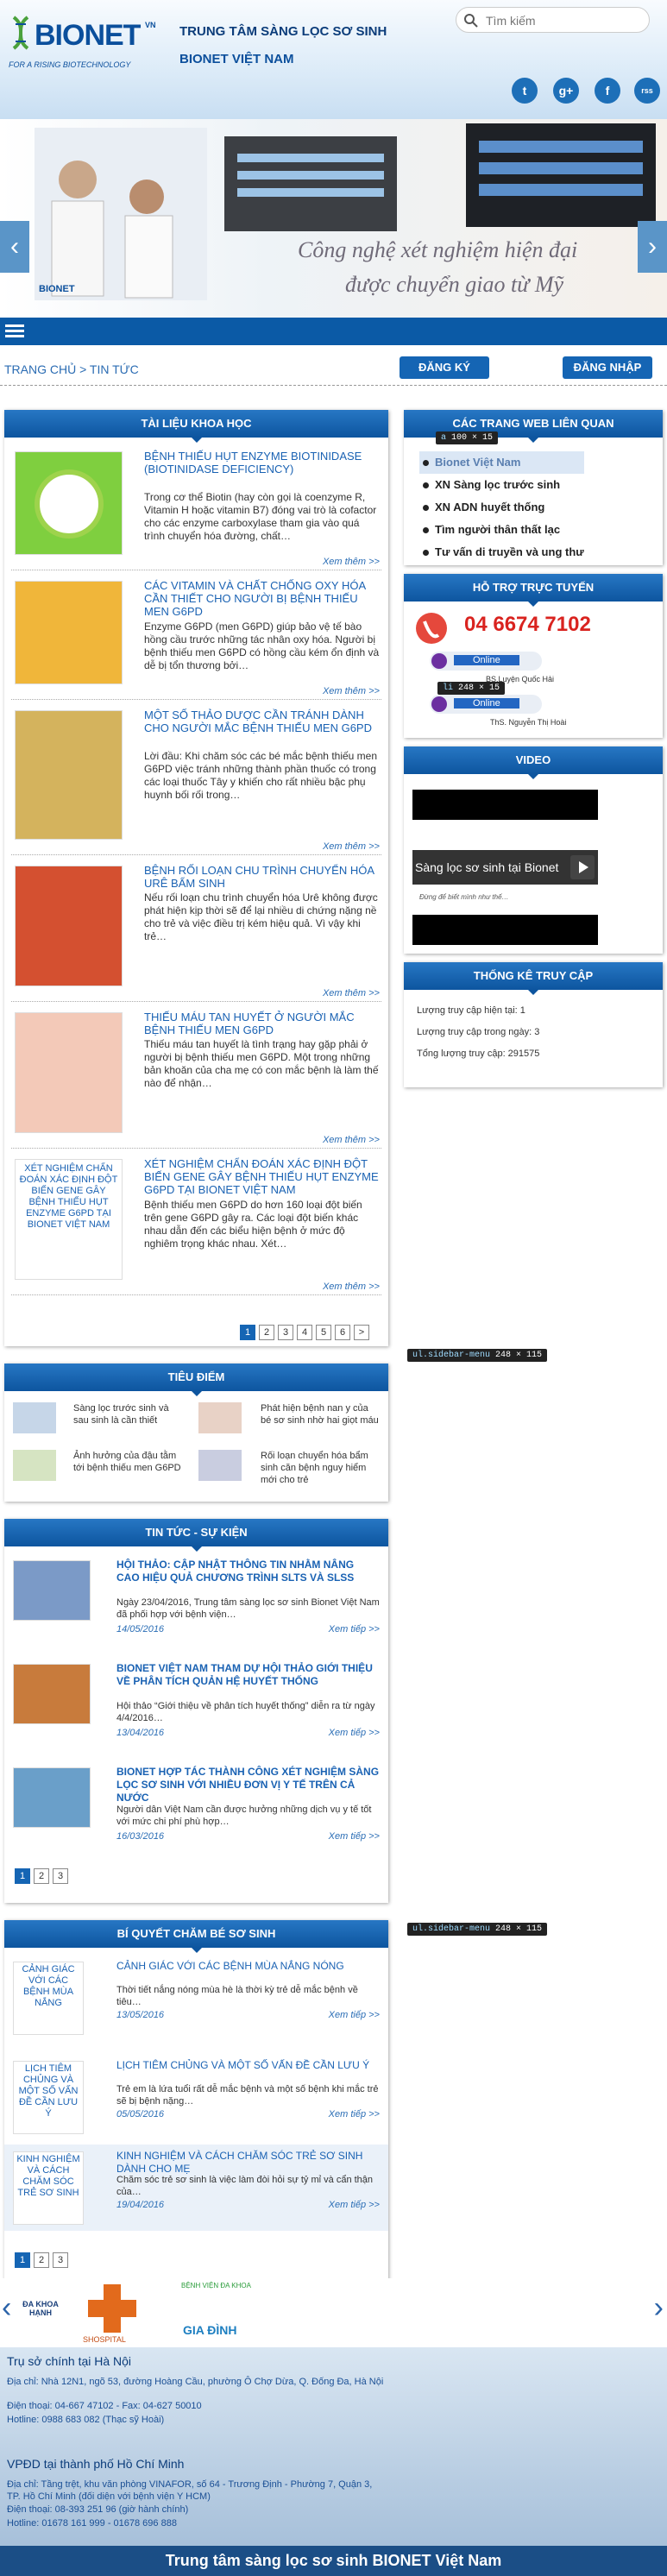 Image resolution: width=667 pixels, height=2576 pixels. I want to click on footer-hn-hotline: Hotline: 0988 683 082 (Thạc sỹ Hoài), so click(86, 2420).